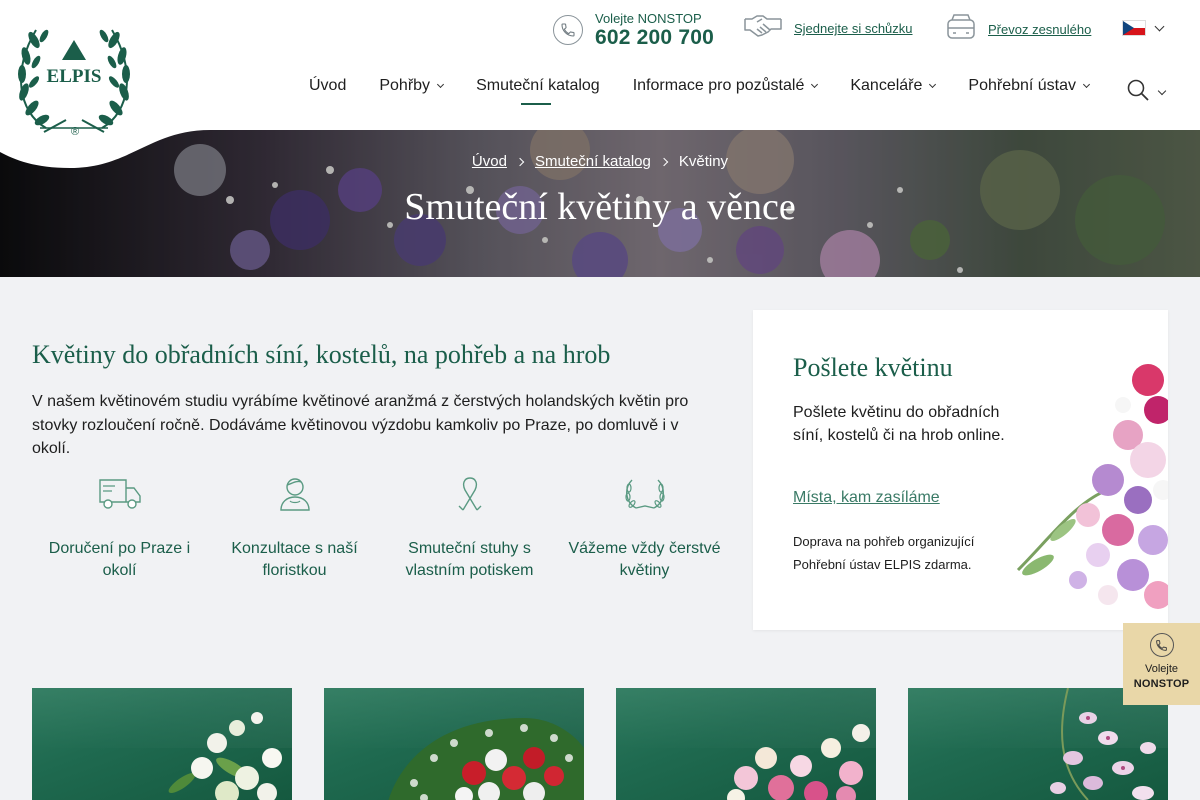 This screenshot has width=1200, height=800. I want to click on feature-item: Doručení po Praze i okolí, so click(119, 528).